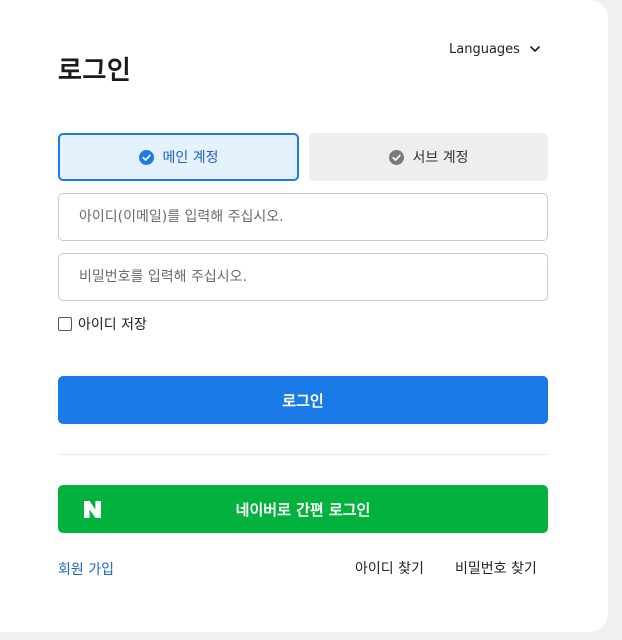 This screenshot has height=640, width=622. I want to click on tab-sub-account: 서브 계정, so click(428, 157).